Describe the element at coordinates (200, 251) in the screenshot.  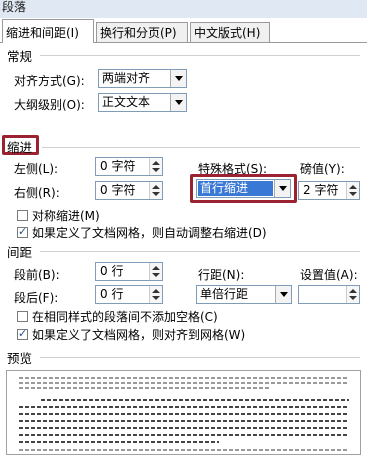
I see `spacing-separator` at that location.